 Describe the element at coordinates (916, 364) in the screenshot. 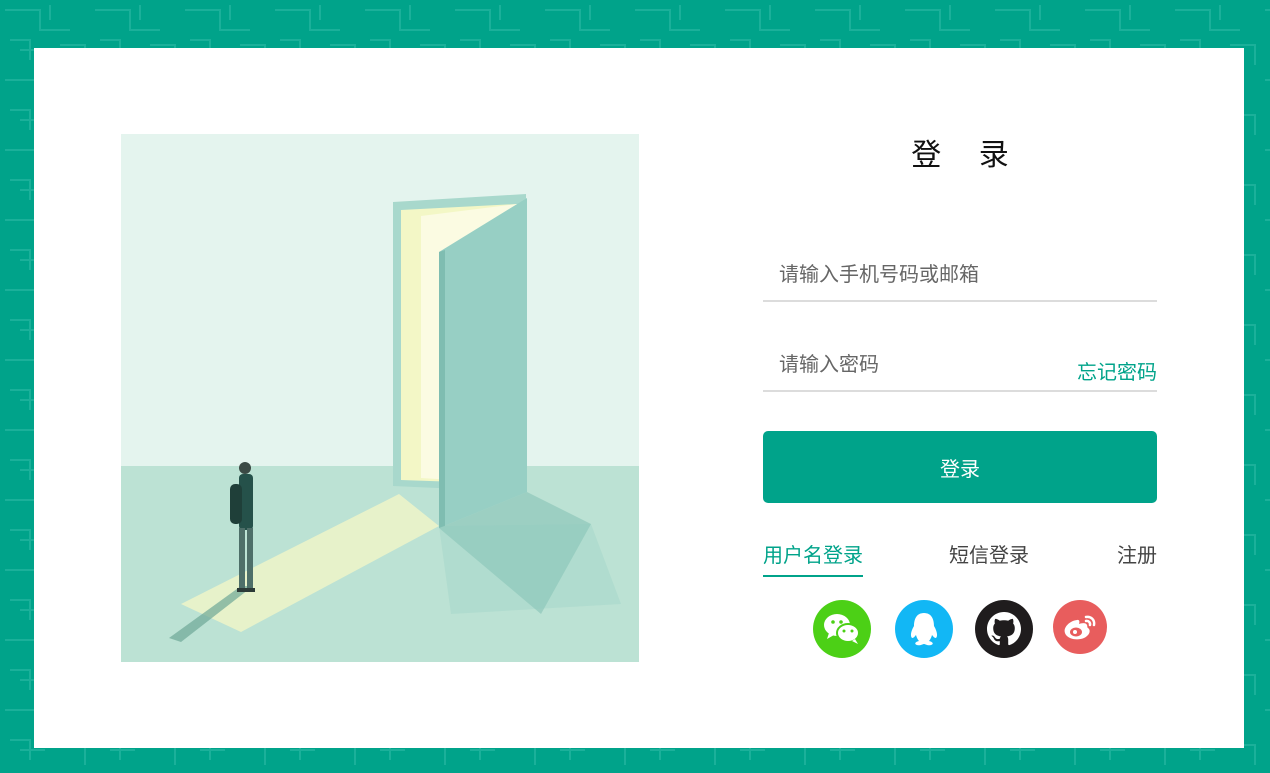

I see `password-input` at that location.